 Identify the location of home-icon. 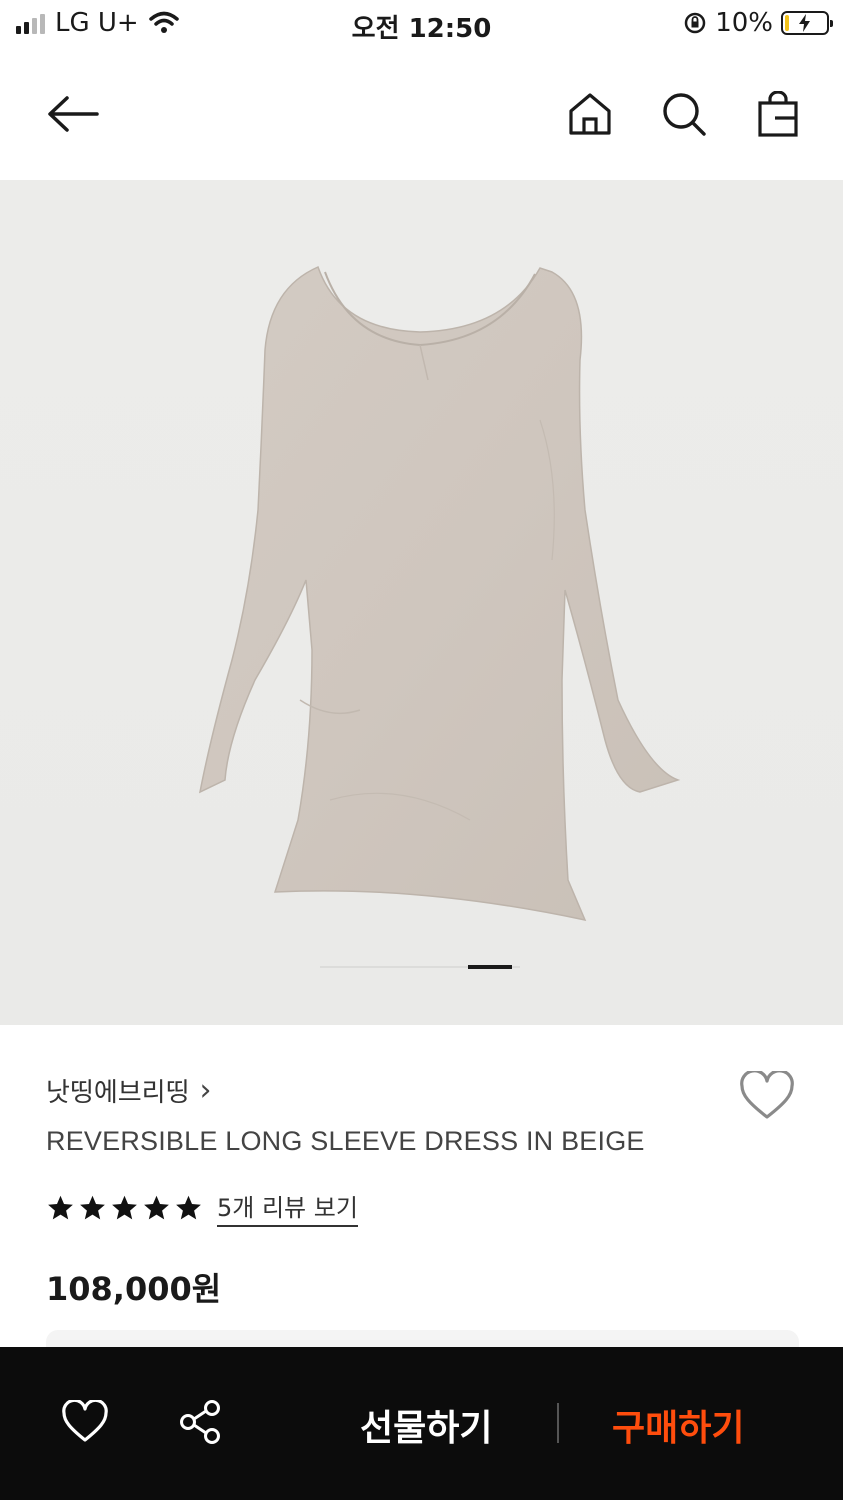
(590, 114).